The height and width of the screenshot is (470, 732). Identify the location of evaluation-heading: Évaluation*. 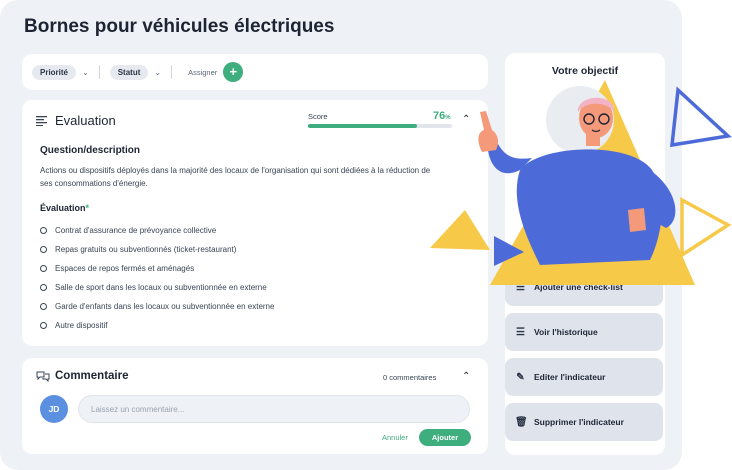
(64, 208).